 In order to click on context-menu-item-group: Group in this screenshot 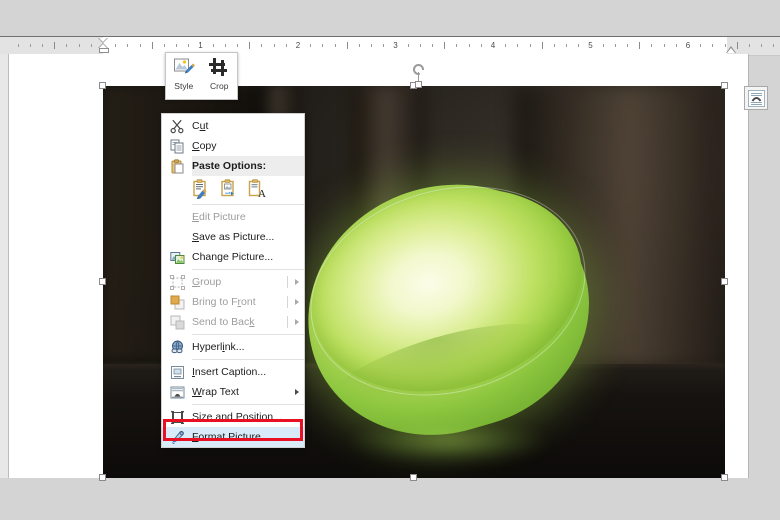, I will do `click(233, 282)`.